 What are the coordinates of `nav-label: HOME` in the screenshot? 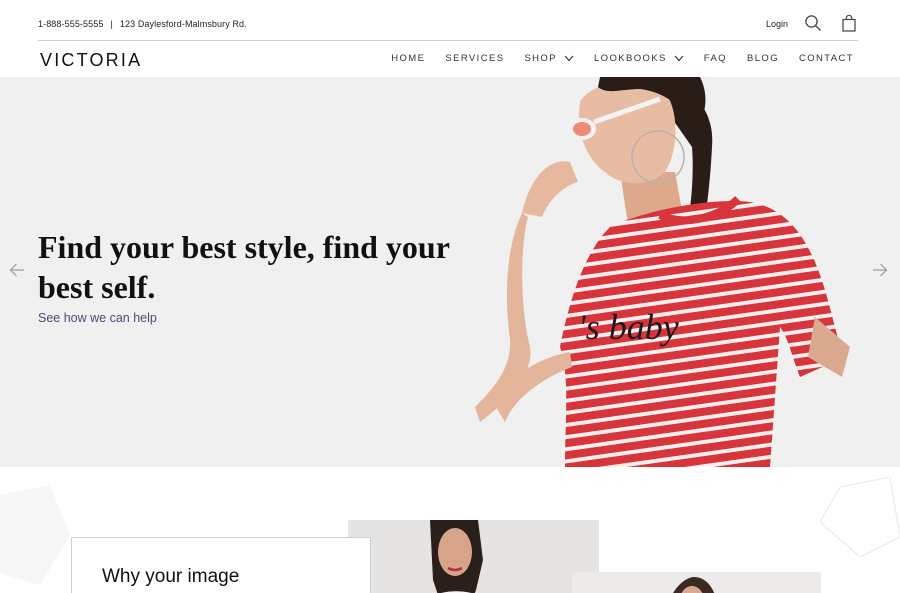 It's located at (408, 58).